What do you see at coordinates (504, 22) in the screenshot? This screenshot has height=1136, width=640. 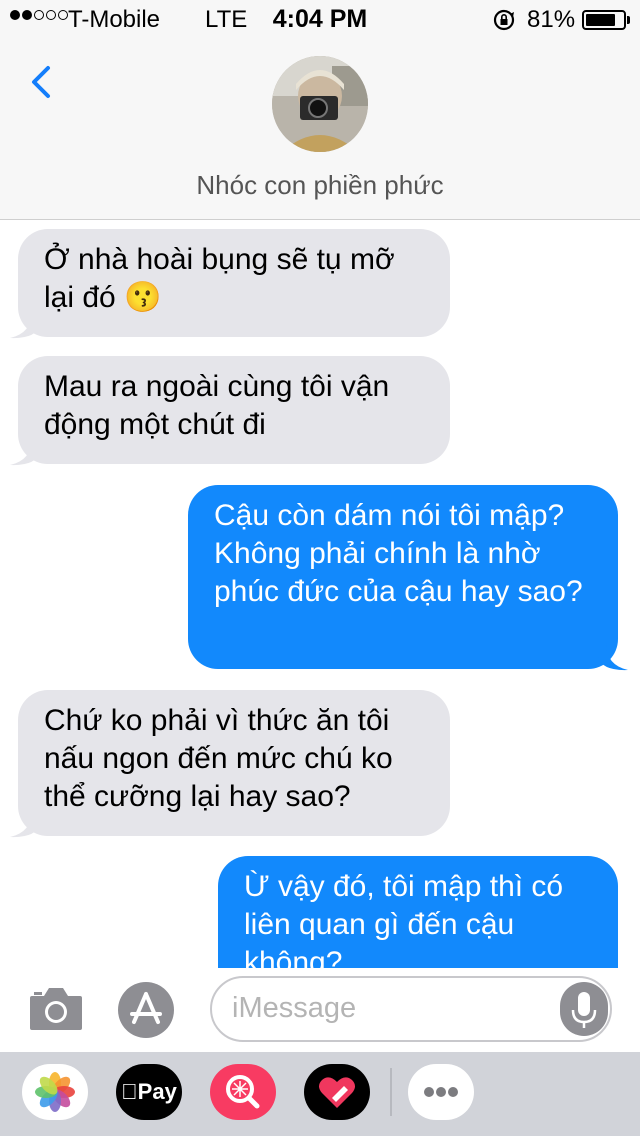 I see `rotation-lock-icon` at bounding box center [504, 22].